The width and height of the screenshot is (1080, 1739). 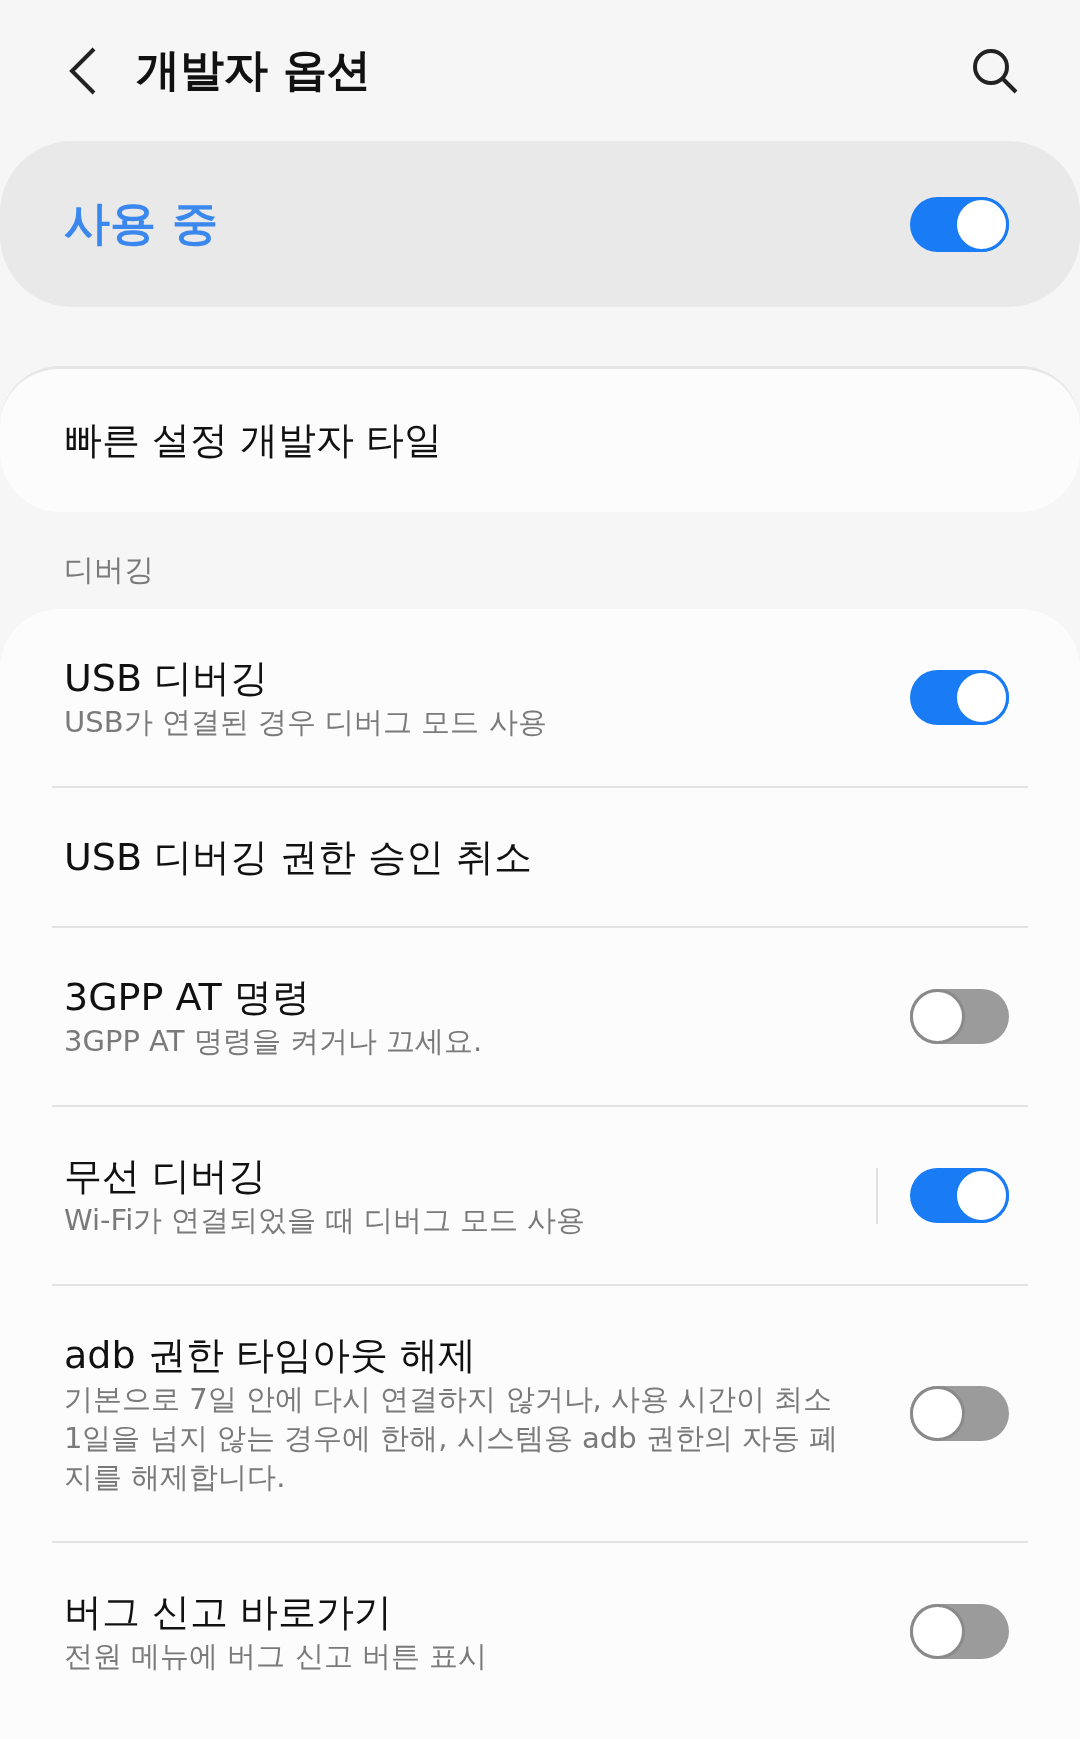 What do you see at coordinates (460, 1176) in the screenshot?
I see `setting-title: 무선 디버깅` at bounding box center [460, 1176].